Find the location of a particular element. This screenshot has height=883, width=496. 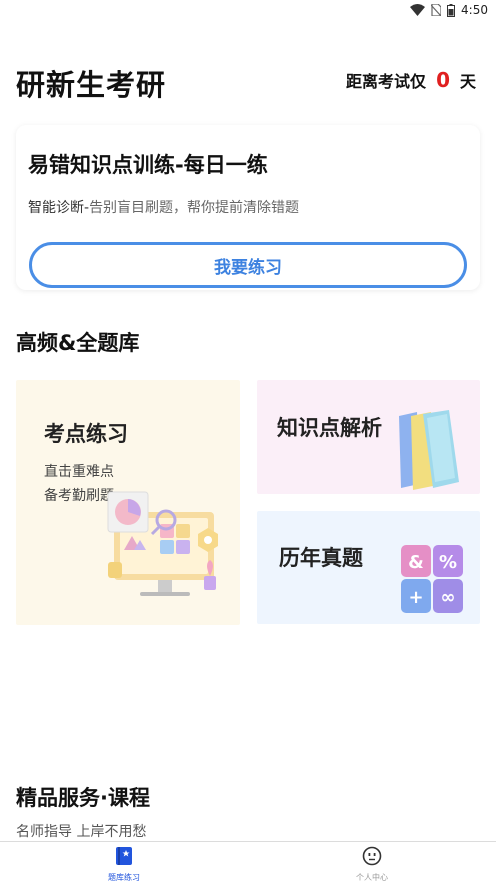

app-title: 研新生考研 is located at coordinates (91, 85).